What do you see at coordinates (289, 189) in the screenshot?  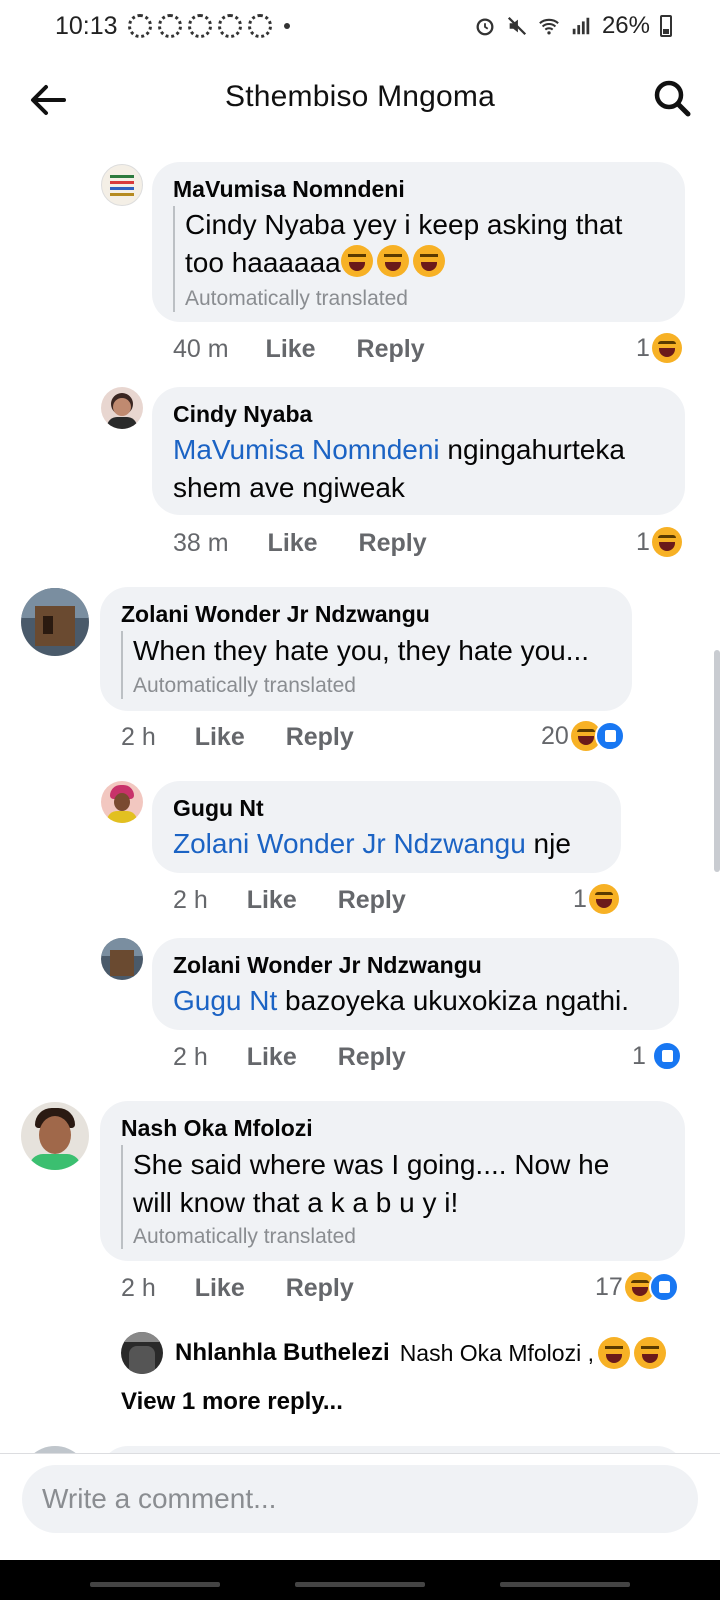 I see `comment-author: MaVumisa Nomndeni` at bounding box center [289, 189].